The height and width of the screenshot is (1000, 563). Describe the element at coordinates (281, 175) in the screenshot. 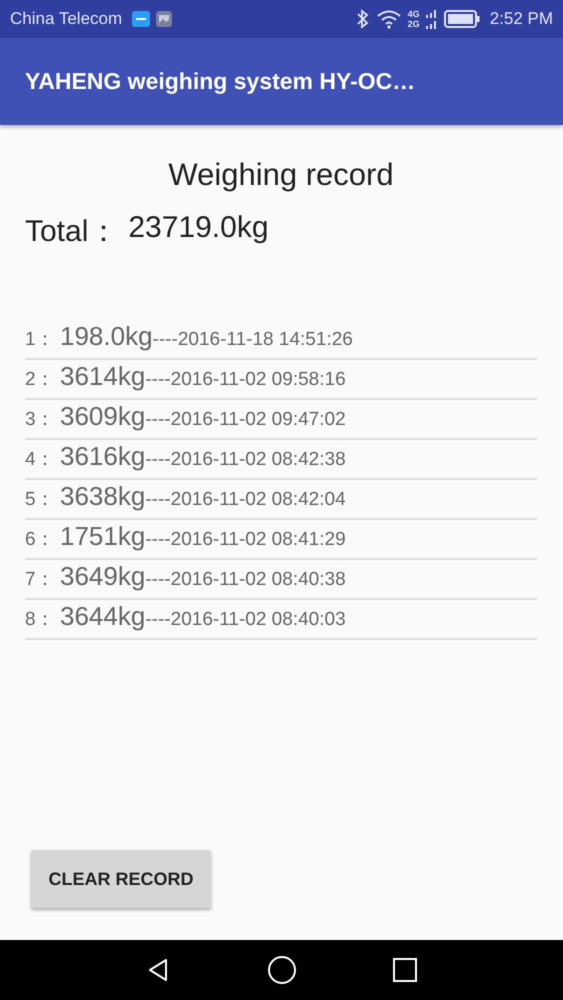

I see `page-heading: Weighing record` at that location.